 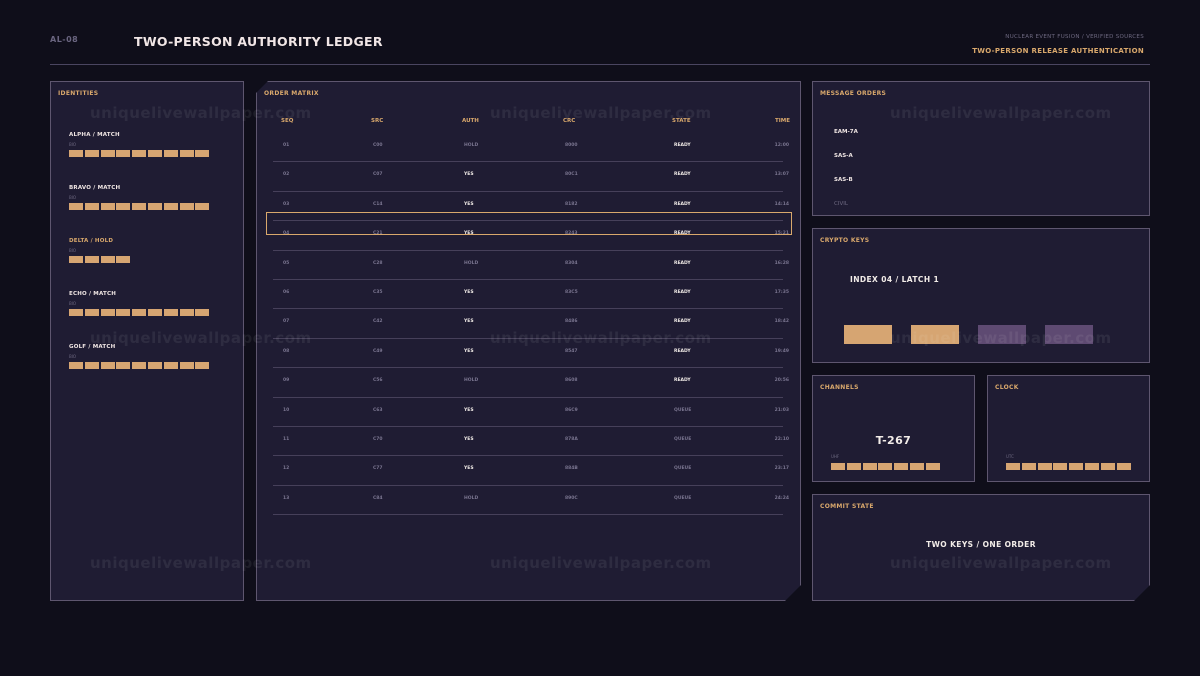 What do you see at coordinates (531, 295) in the screenshot?
I see `table-row: 06 C35 YES 83C5 READY 17:35` at bounding box center [531, 295].